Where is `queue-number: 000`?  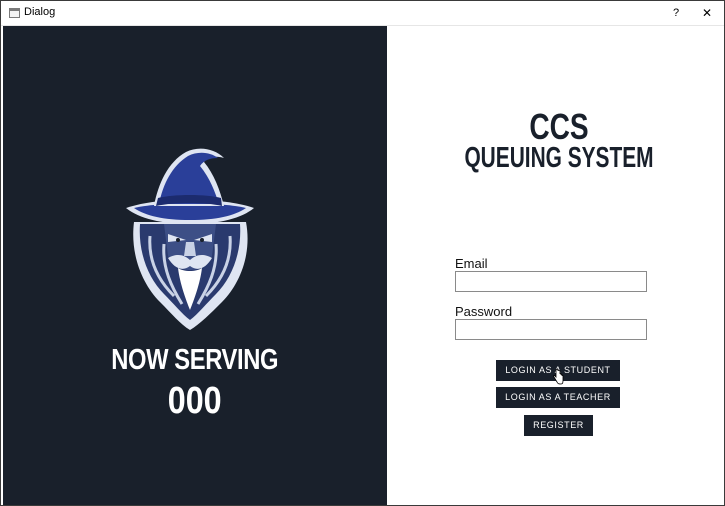 queue-number: 000 is located at coordinates (194, 401).